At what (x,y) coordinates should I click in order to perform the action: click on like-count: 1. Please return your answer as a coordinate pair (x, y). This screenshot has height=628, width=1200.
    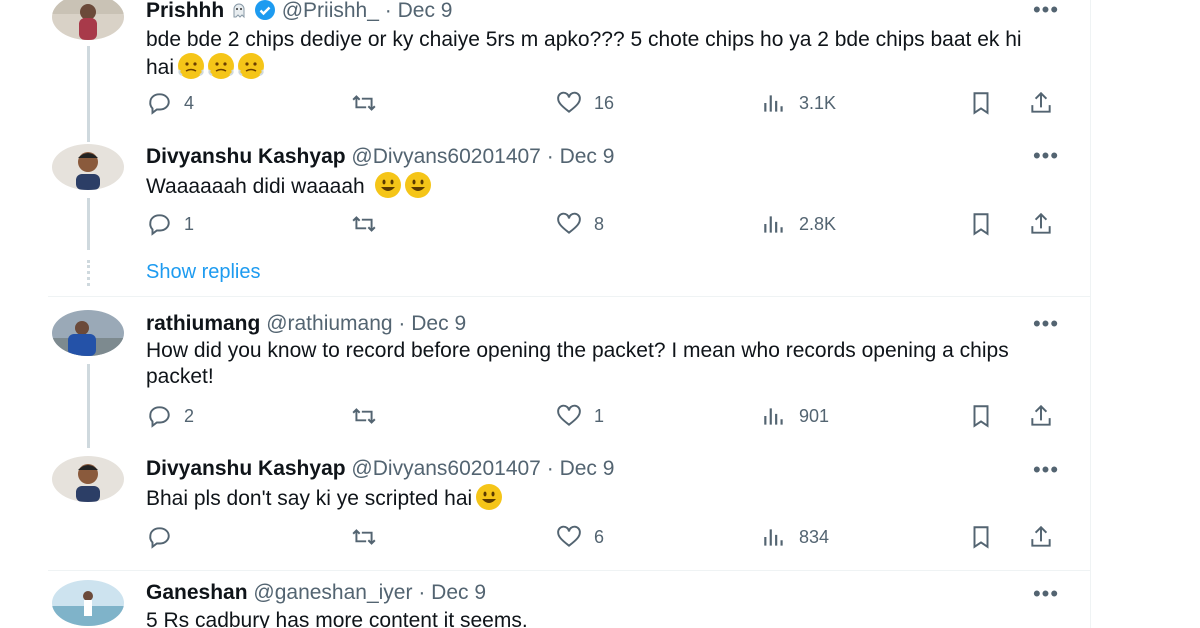
    Looking at the image, I should click on (599, 415).